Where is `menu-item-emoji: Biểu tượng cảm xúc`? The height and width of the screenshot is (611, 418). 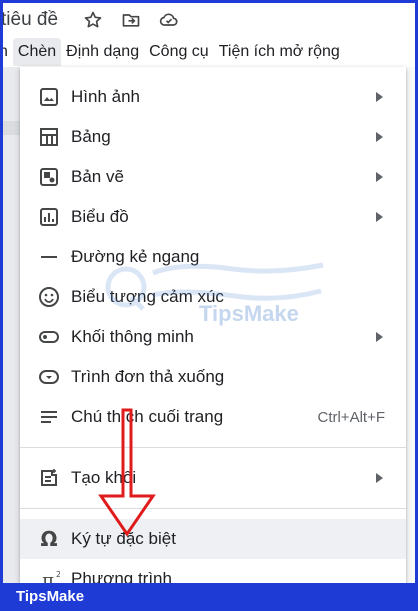
menu-item-emoji: Biểu tượng cảm xúc is located at coordinates (213, 297).